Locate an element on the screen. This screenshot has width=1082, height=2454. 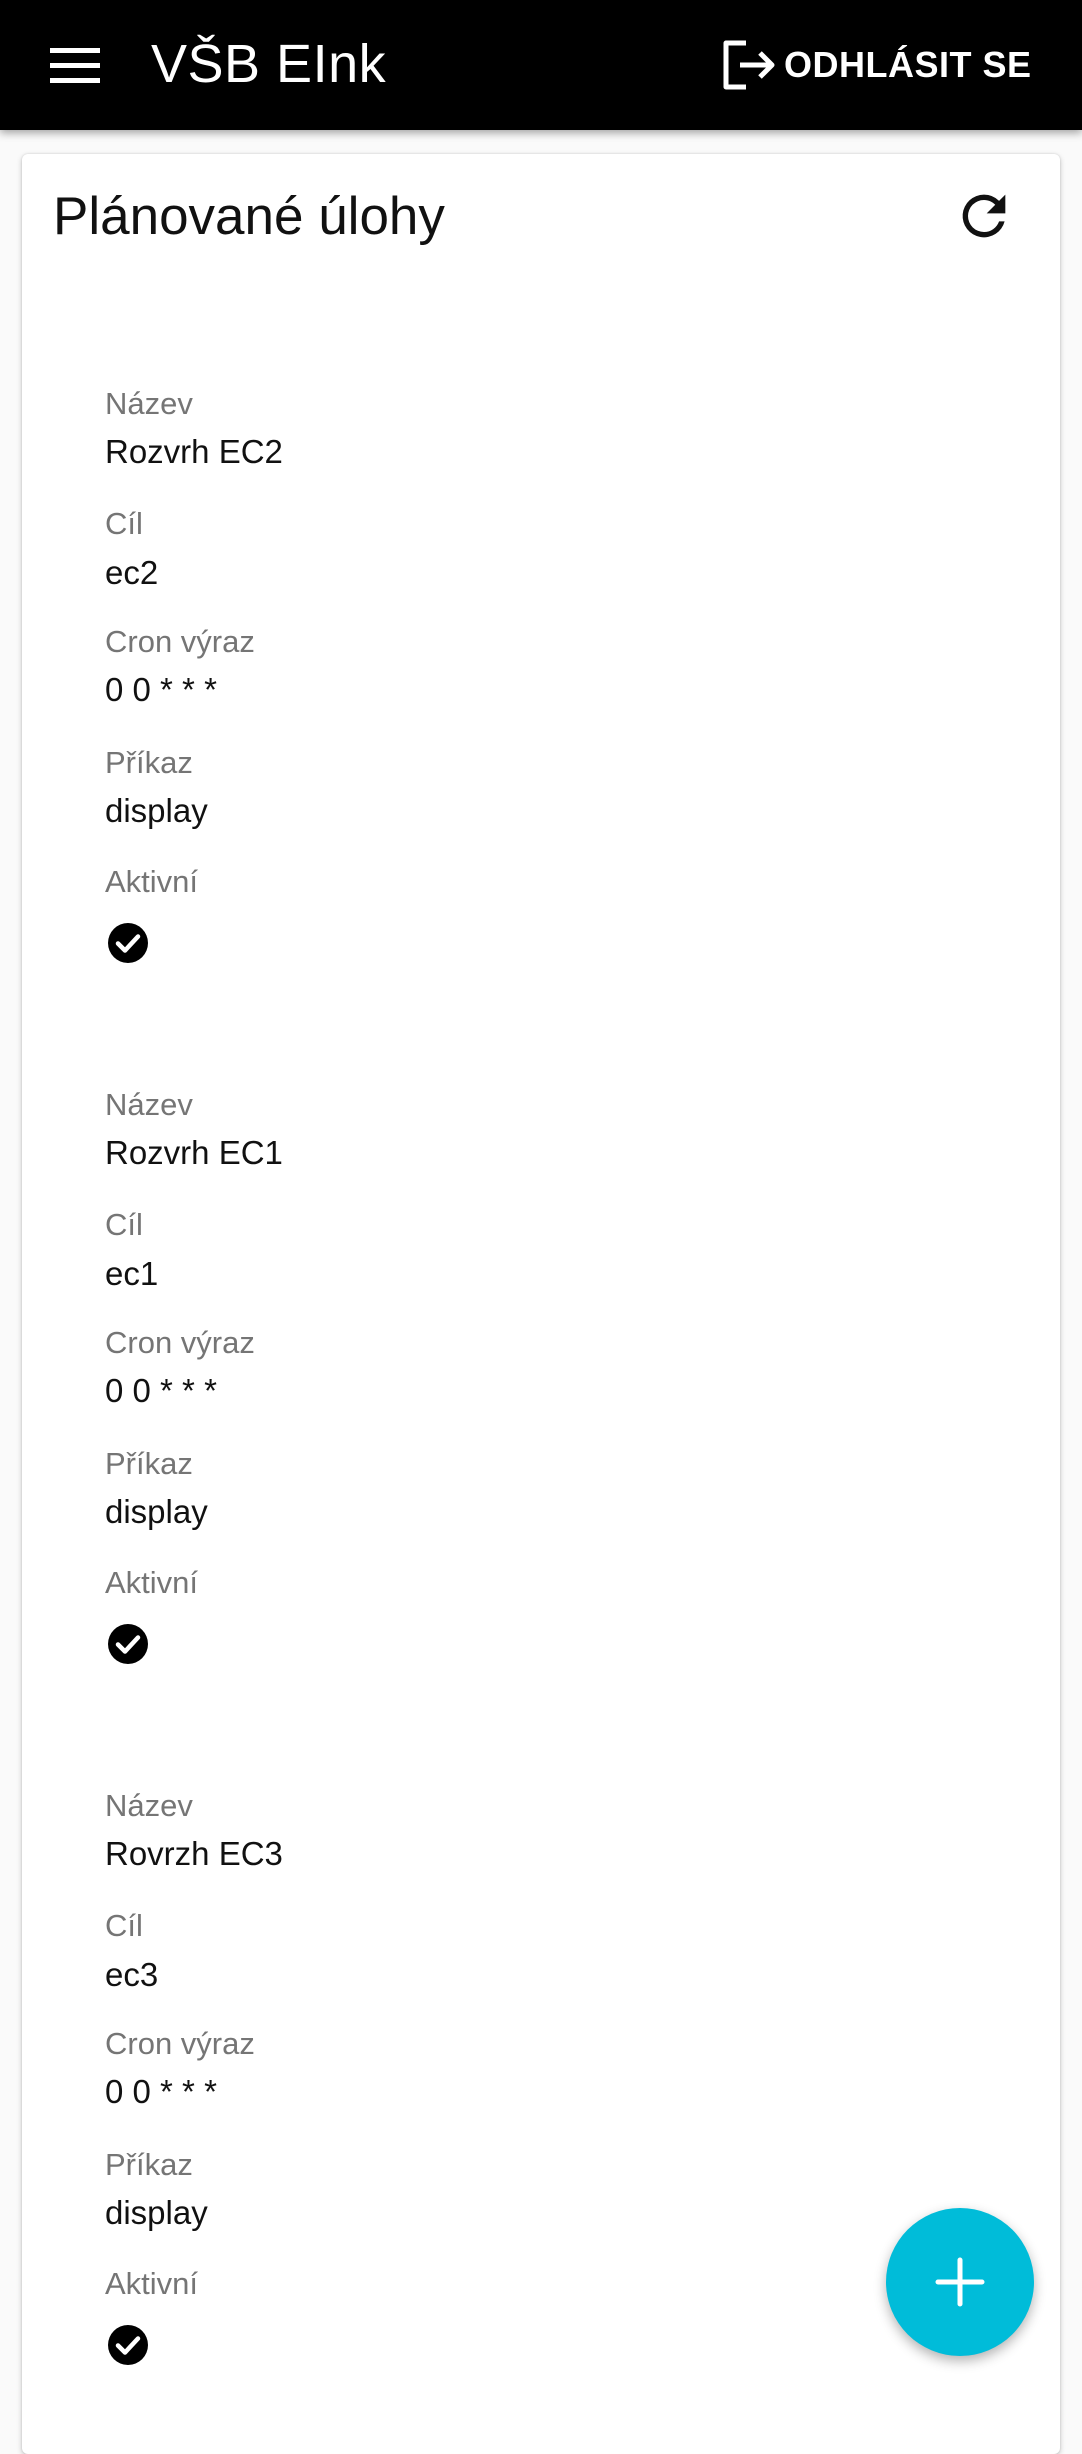
target-value: ec2 is located at coordinates (132, 572).